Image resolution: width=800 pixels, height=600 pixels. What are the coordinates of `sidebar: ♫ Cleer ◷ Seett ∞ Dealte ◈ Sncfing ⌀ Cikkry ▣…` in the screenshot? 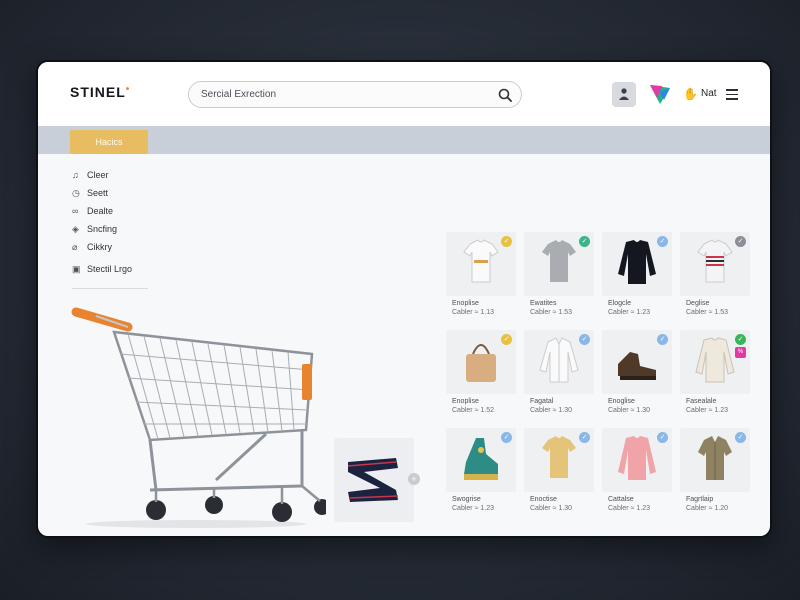 It's located at (127, 228).